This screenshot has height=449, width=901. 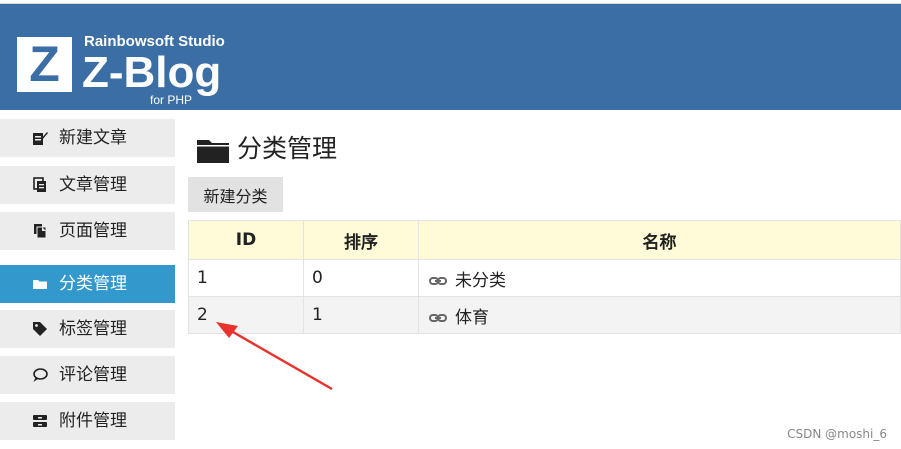 I want to click on logo-mark: Z, so click(x=44, y=64).